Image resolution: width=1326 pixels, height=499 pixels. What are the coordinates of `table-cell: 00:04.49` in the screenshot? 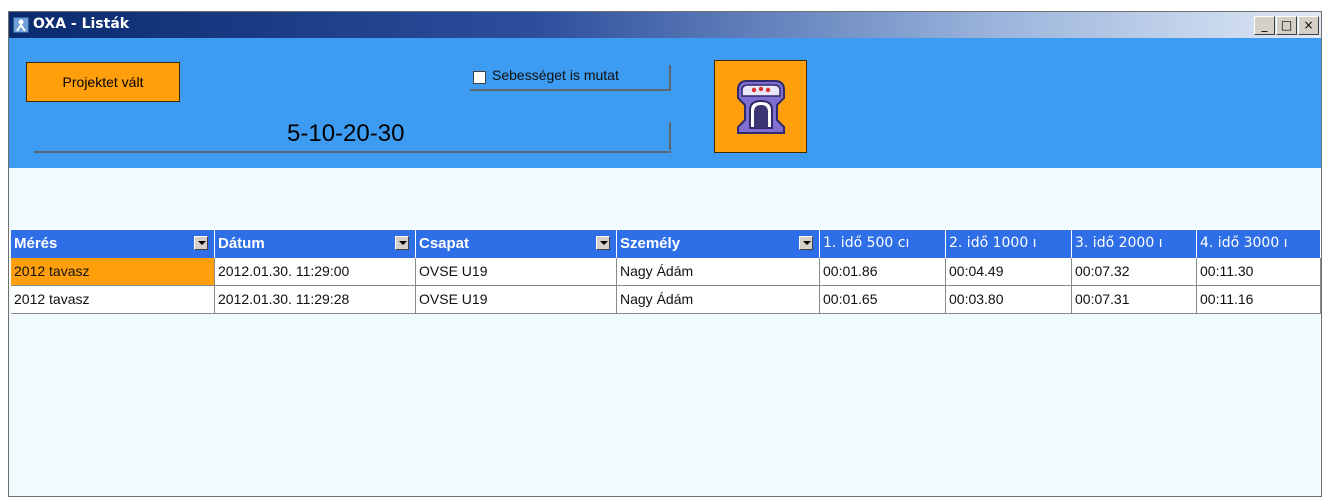 It's located at (1009, 272).